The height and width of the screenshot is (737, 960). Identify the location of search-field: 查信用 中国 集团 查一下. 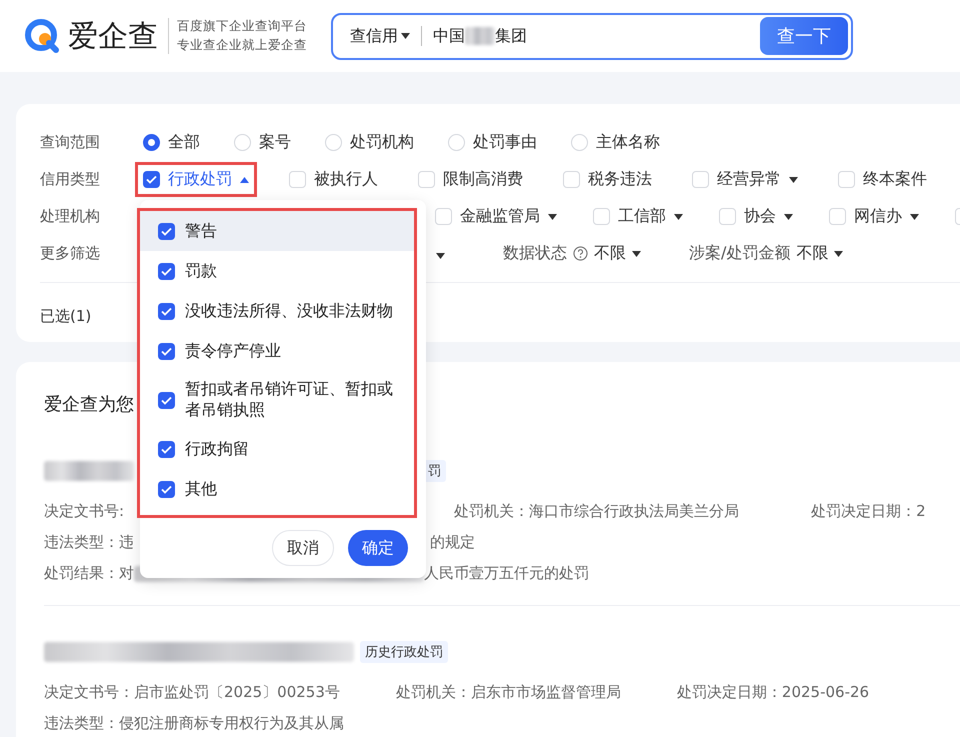
(592, 36).